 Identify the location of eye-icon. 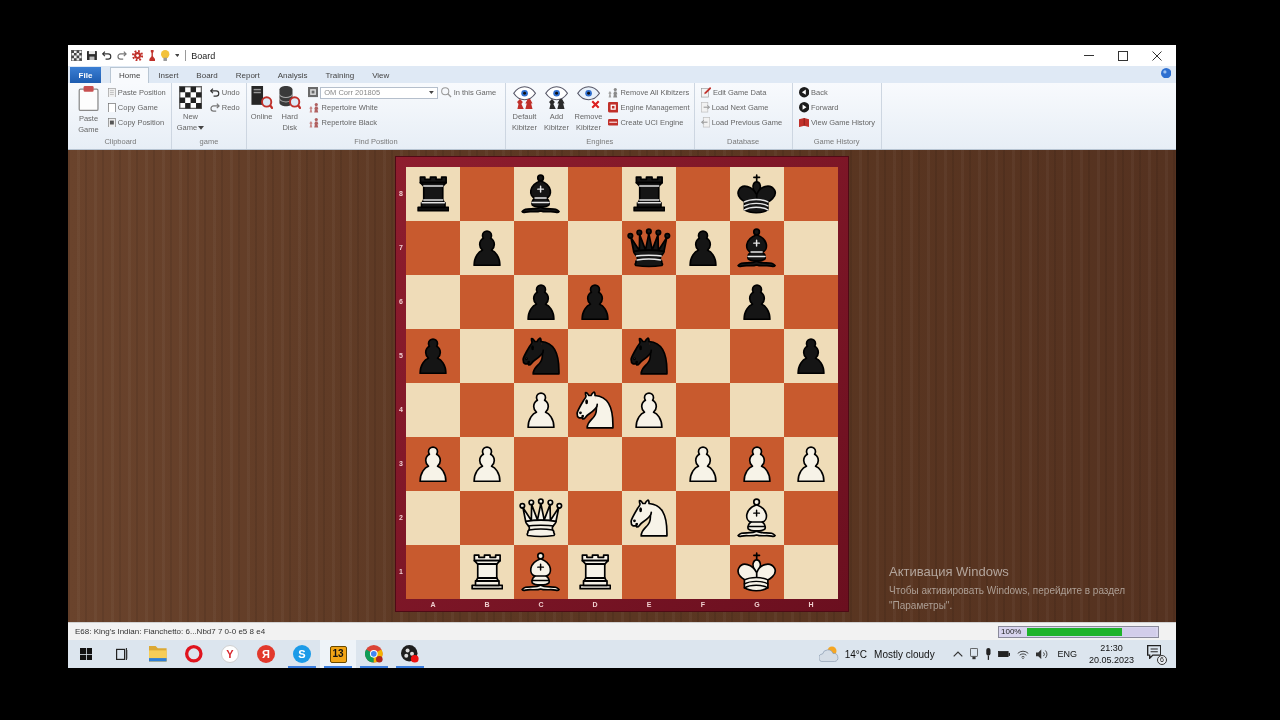
(524, 98).